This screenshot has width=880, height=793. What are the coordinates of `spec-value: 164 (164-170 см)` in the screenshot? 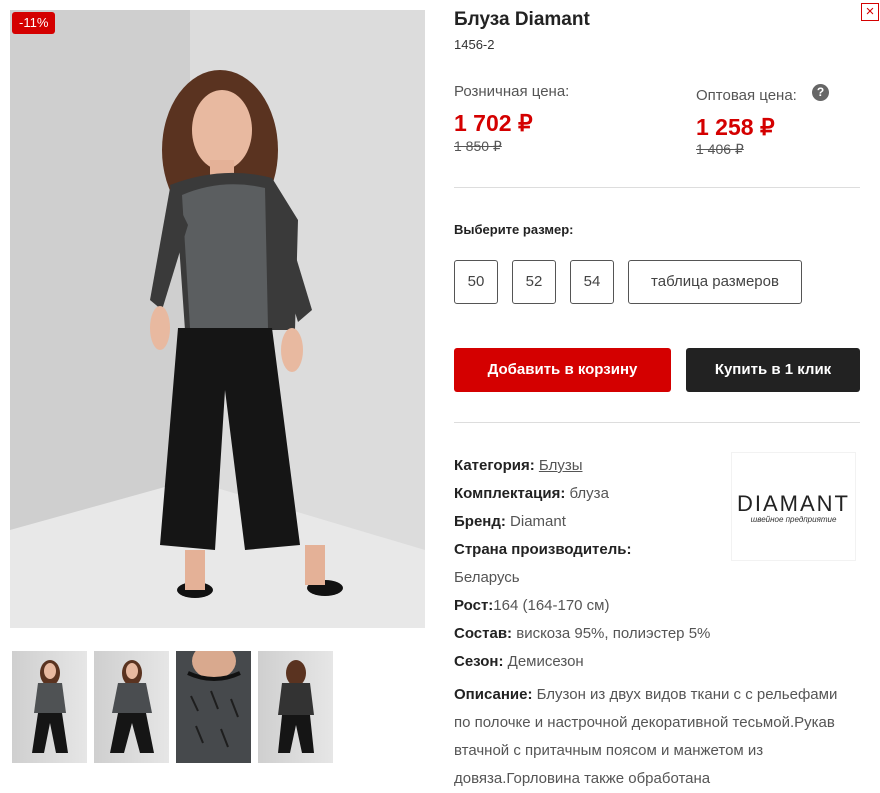 It's located at (551, 605).